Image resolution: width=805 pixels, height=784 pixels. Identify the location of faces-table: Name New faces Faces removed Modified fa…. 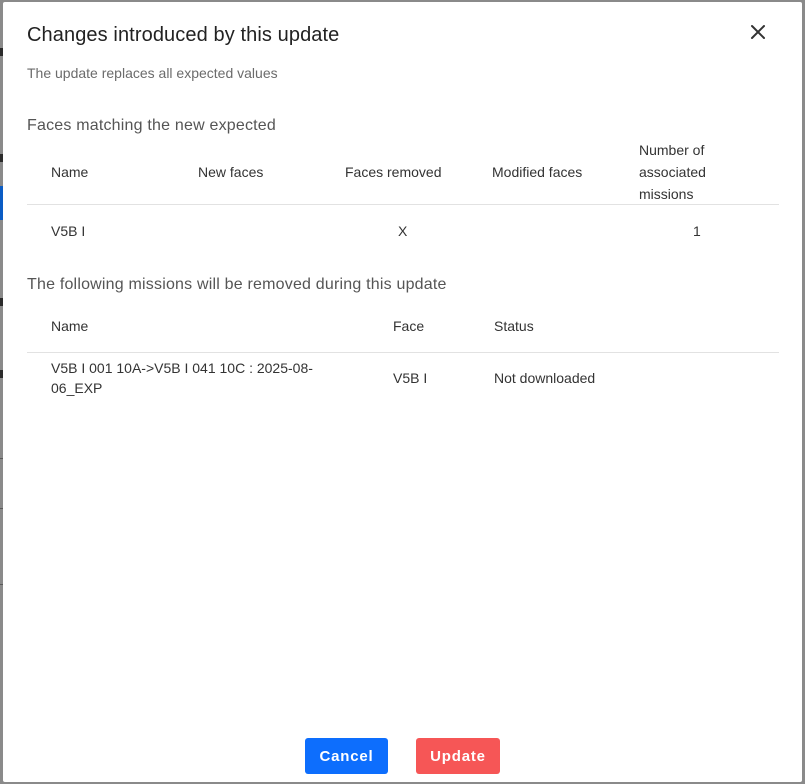
(403, 194).